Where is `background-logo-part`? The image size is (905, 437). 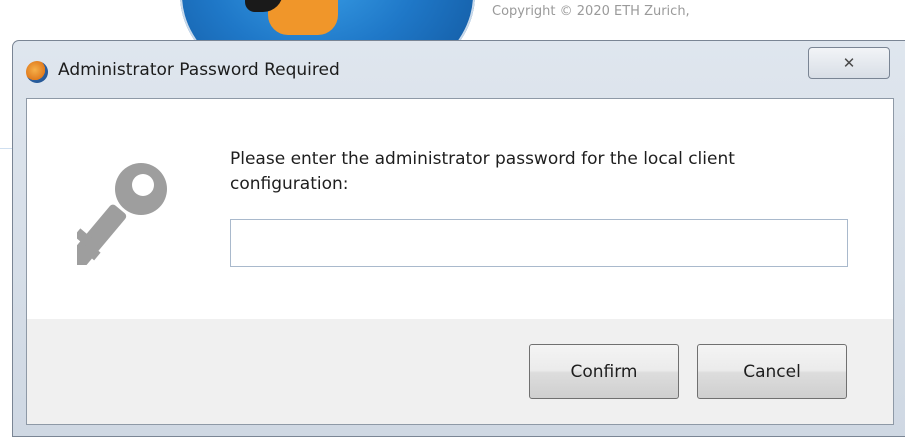 background-logo-part is located at coordinates (303, 17).